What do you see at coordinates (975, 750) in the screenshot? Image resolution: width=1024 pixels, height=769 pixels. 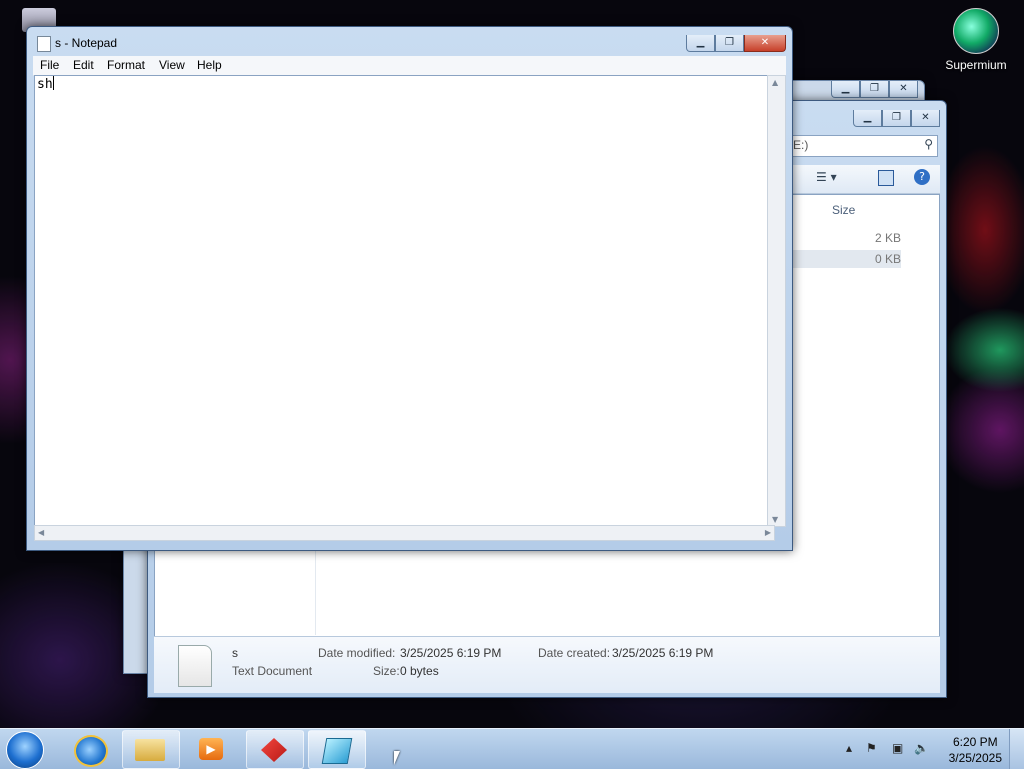 I see `system-clock: 6:20 PM 3/25/2025` at bounding box center [975, 750].